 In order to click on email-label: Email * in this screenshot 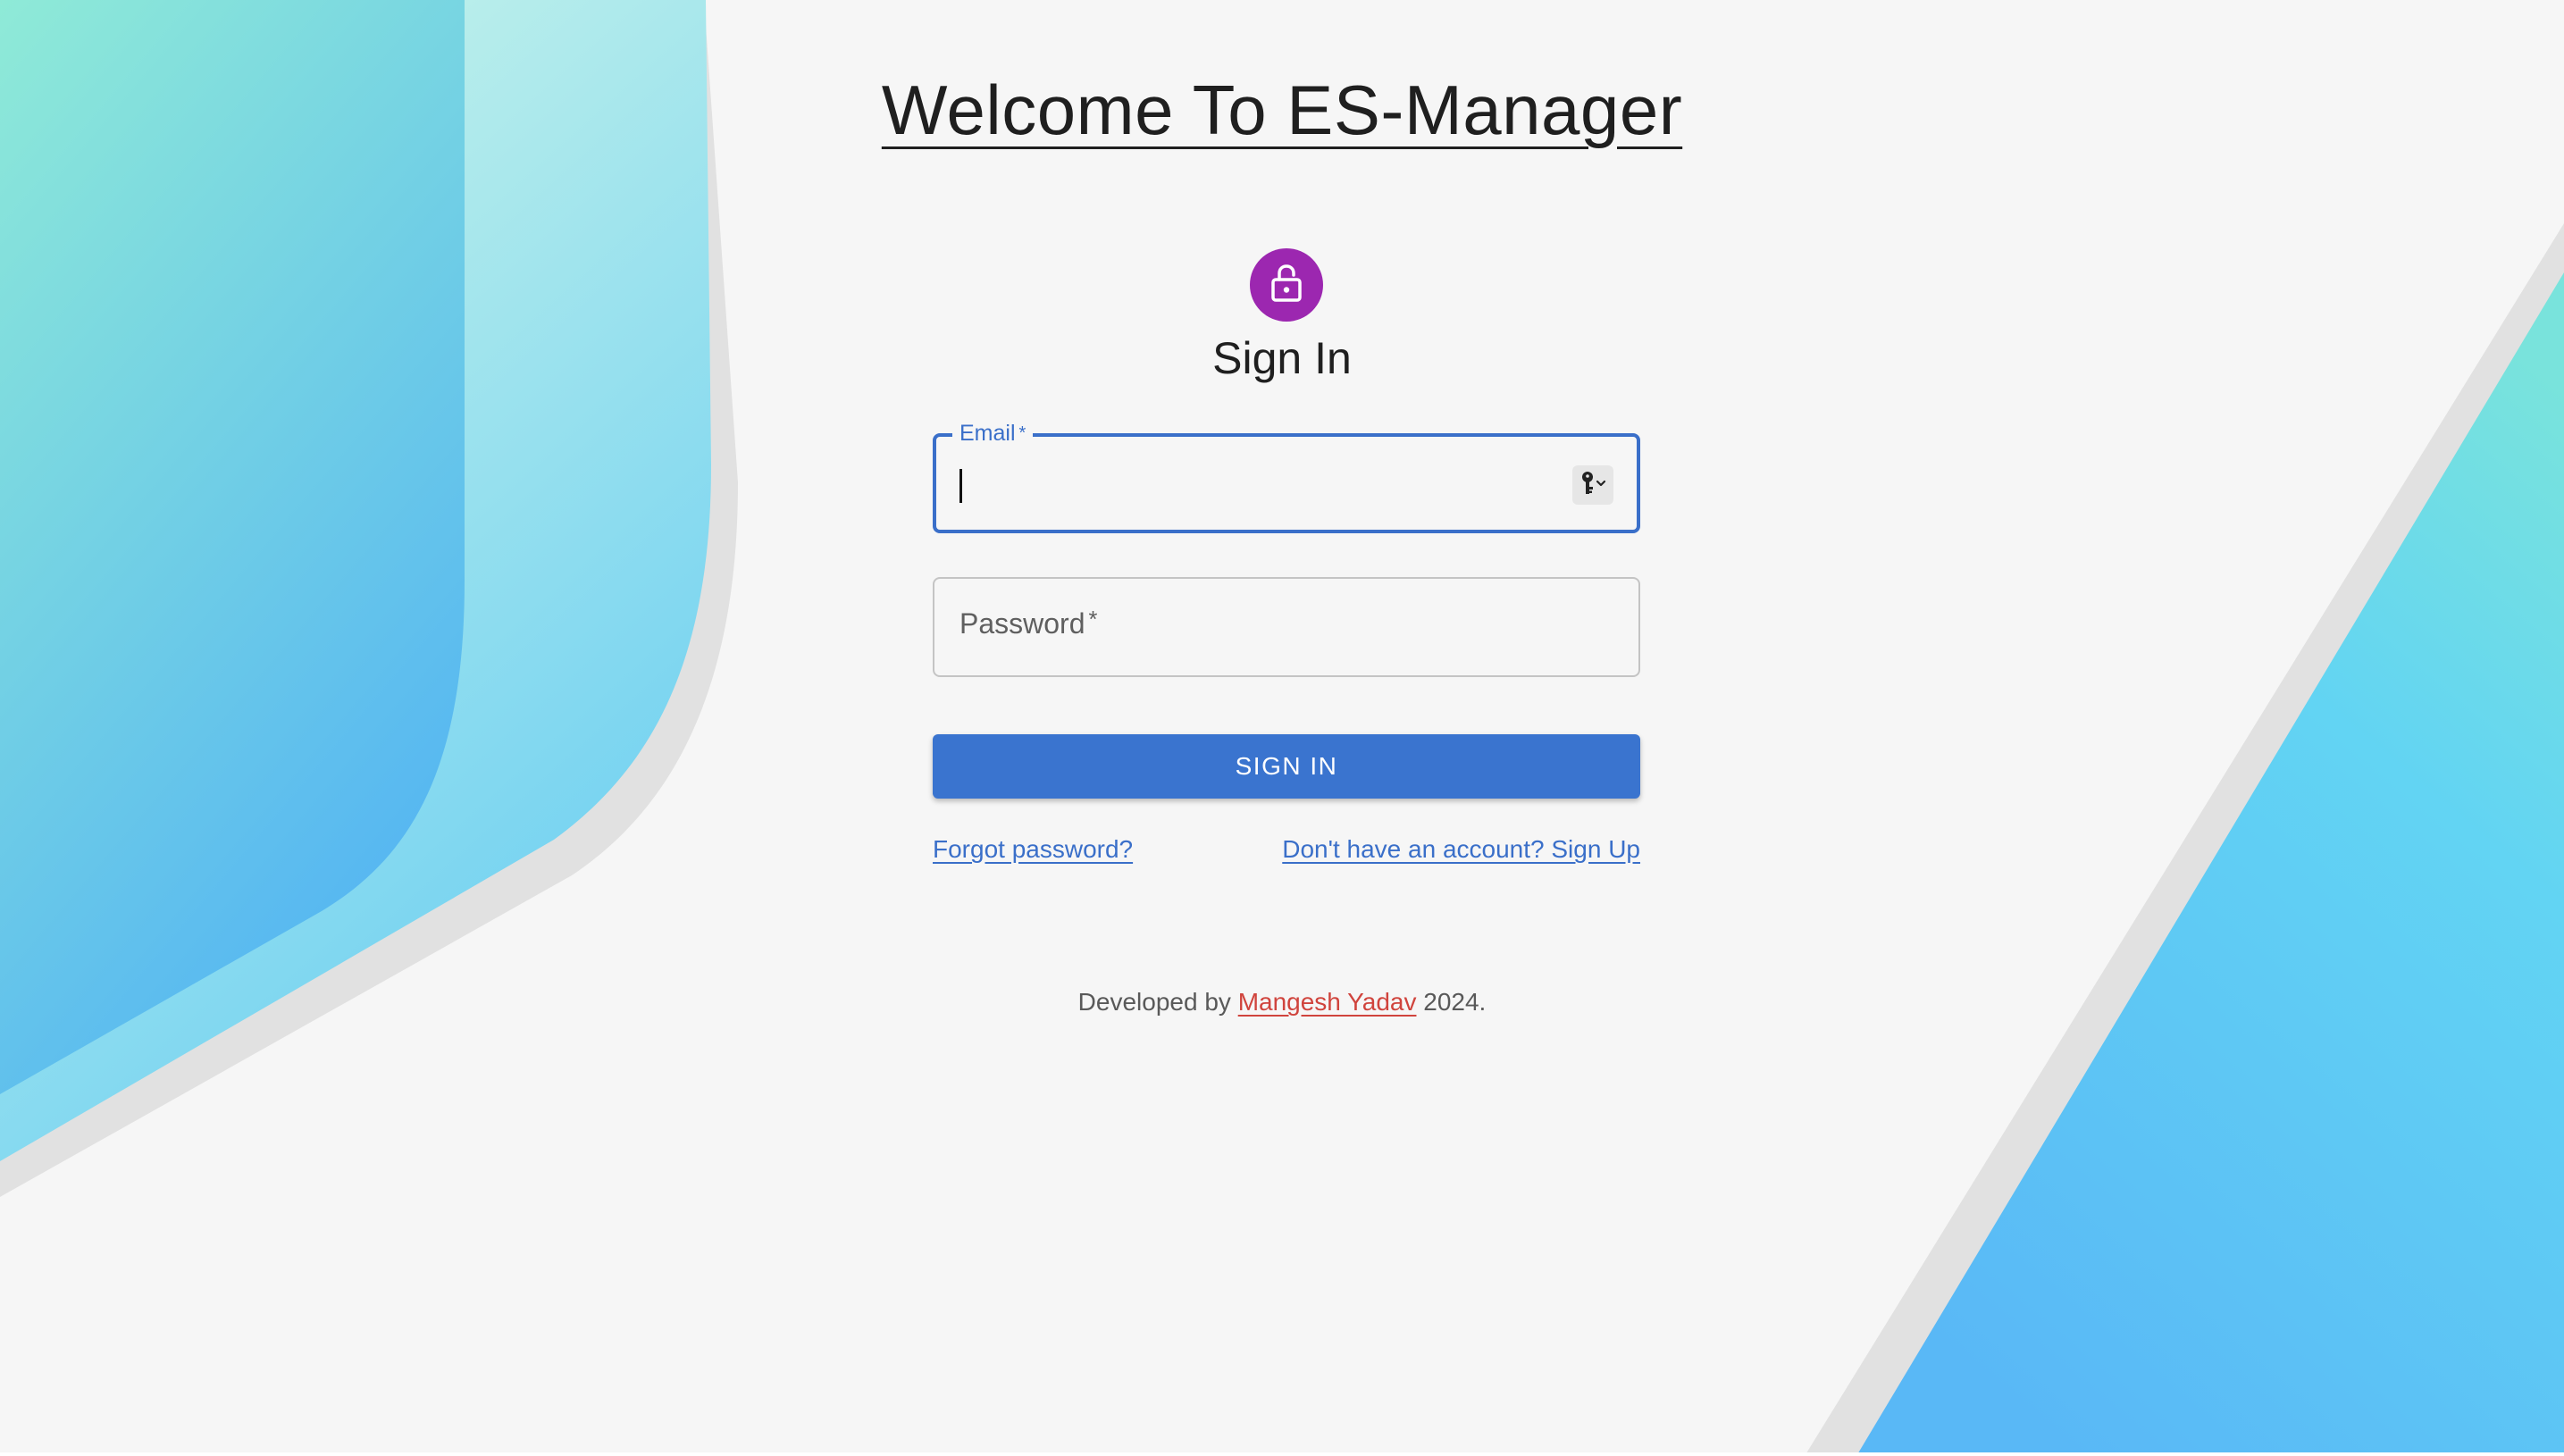, I will do `click(993, 433)`.